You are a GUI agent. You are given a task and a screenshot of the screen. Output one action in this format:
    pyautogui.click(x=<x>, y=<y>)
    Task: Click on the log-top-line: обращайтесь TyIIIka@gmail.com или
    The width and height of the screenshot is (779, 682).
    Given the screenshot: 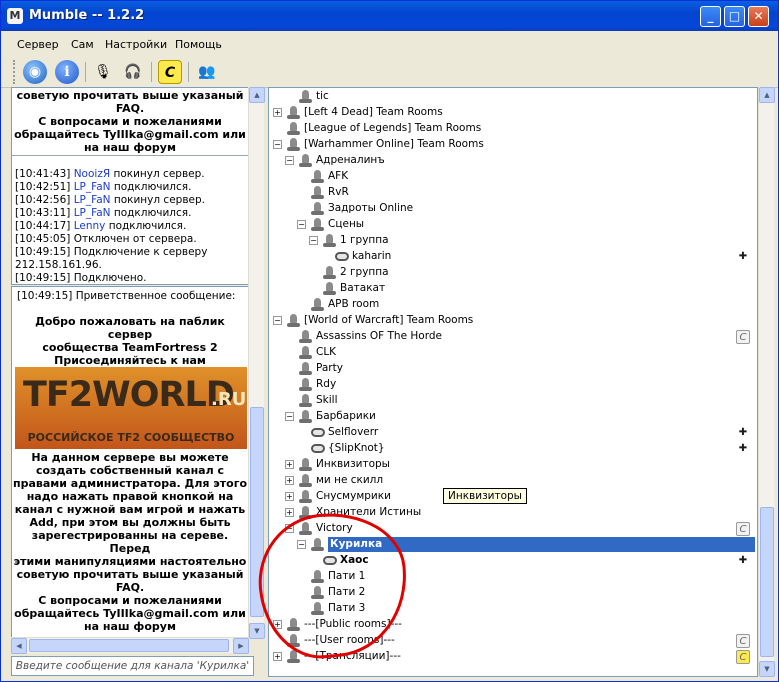 What is the action you would take?
    pyautogui.click(x=130, y=134)
    